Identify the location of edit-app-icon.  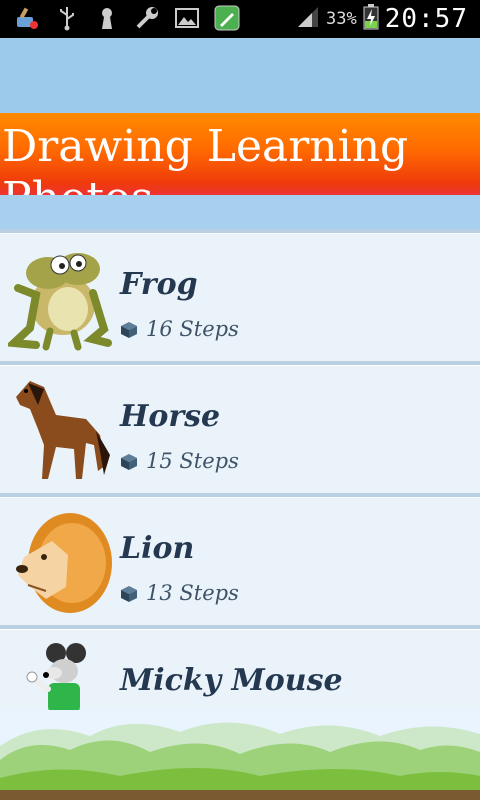
(227, 18).